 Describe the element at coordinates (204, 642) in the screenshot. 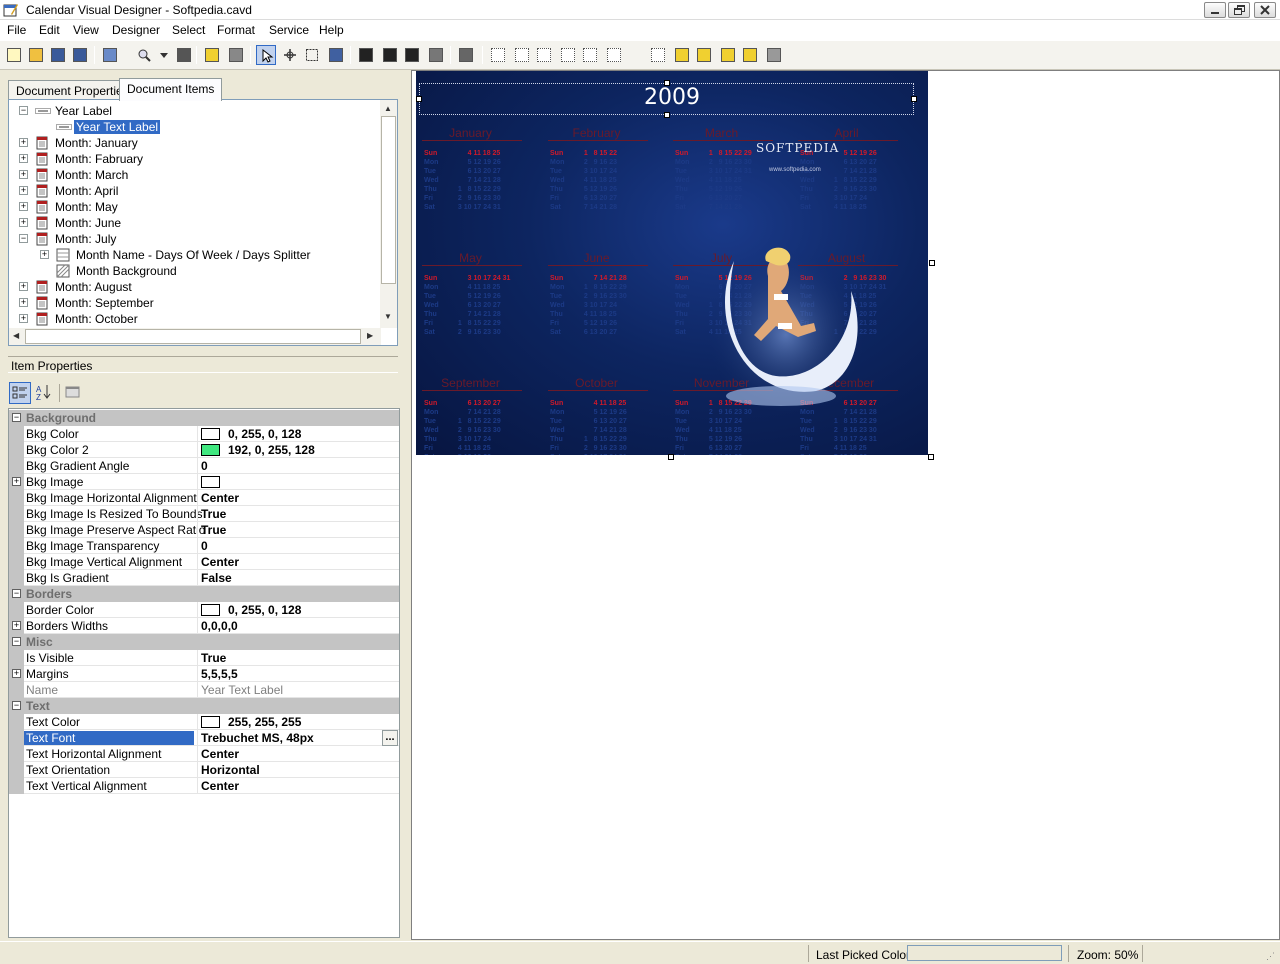

I see `property-category: − Misc` at that location.